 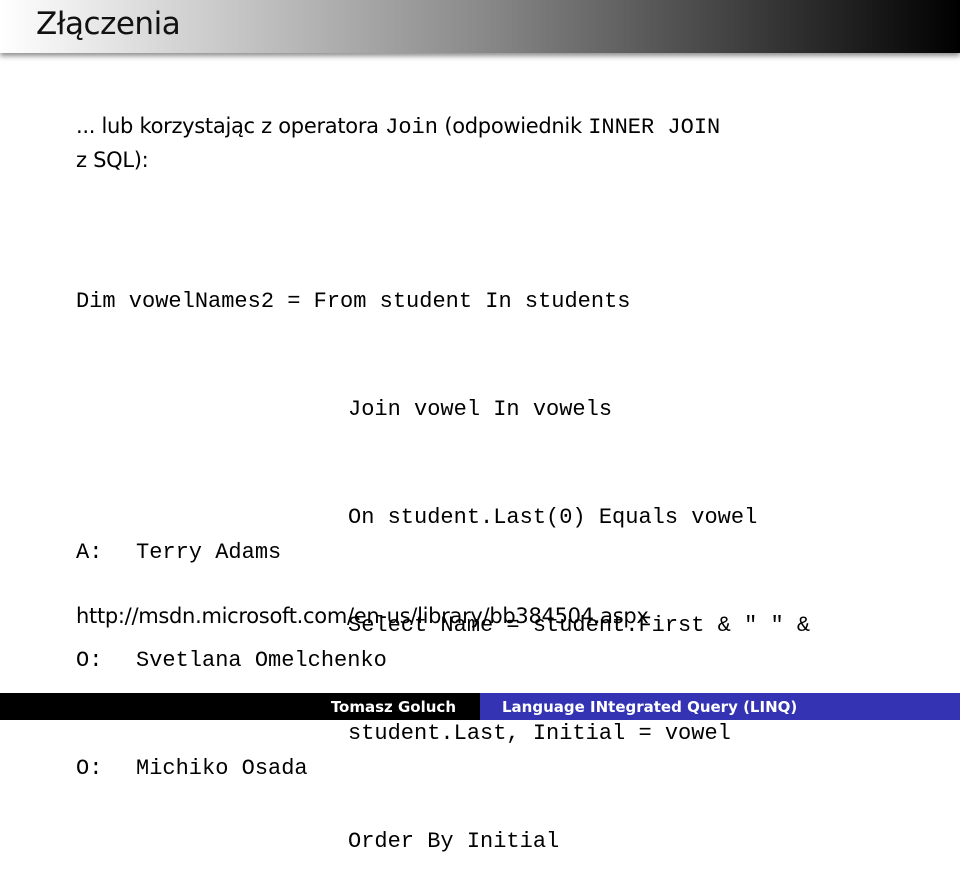 What do you see at coordinates (480, 26) in the screenshot?
I see `frame-title-bar: Złączenia` at bounding box center [480, 26].